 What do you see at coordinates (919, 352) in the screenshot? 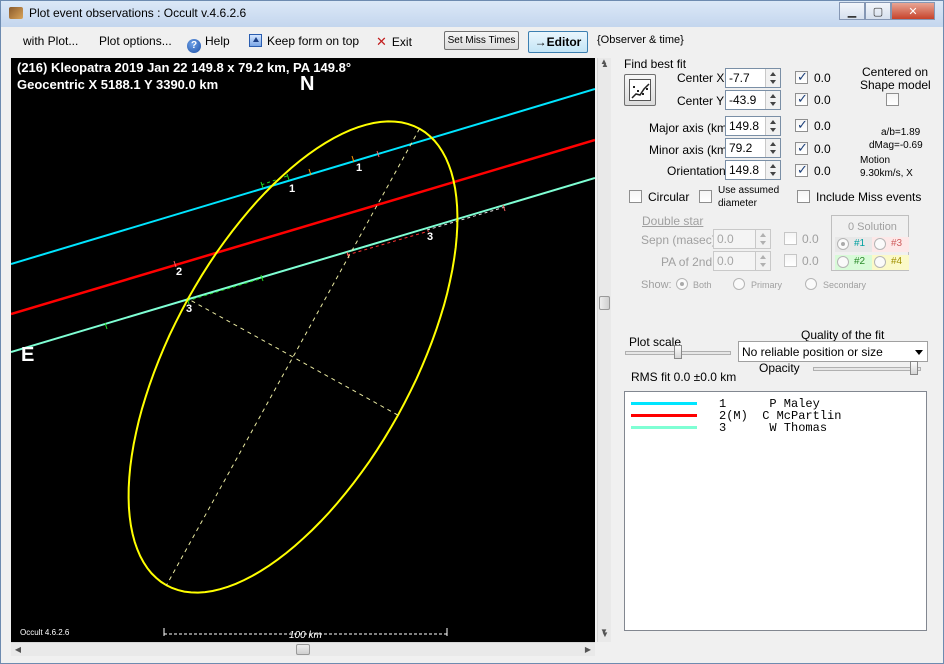
I see `chevron-down-icon` at bounding box center [919, 352].